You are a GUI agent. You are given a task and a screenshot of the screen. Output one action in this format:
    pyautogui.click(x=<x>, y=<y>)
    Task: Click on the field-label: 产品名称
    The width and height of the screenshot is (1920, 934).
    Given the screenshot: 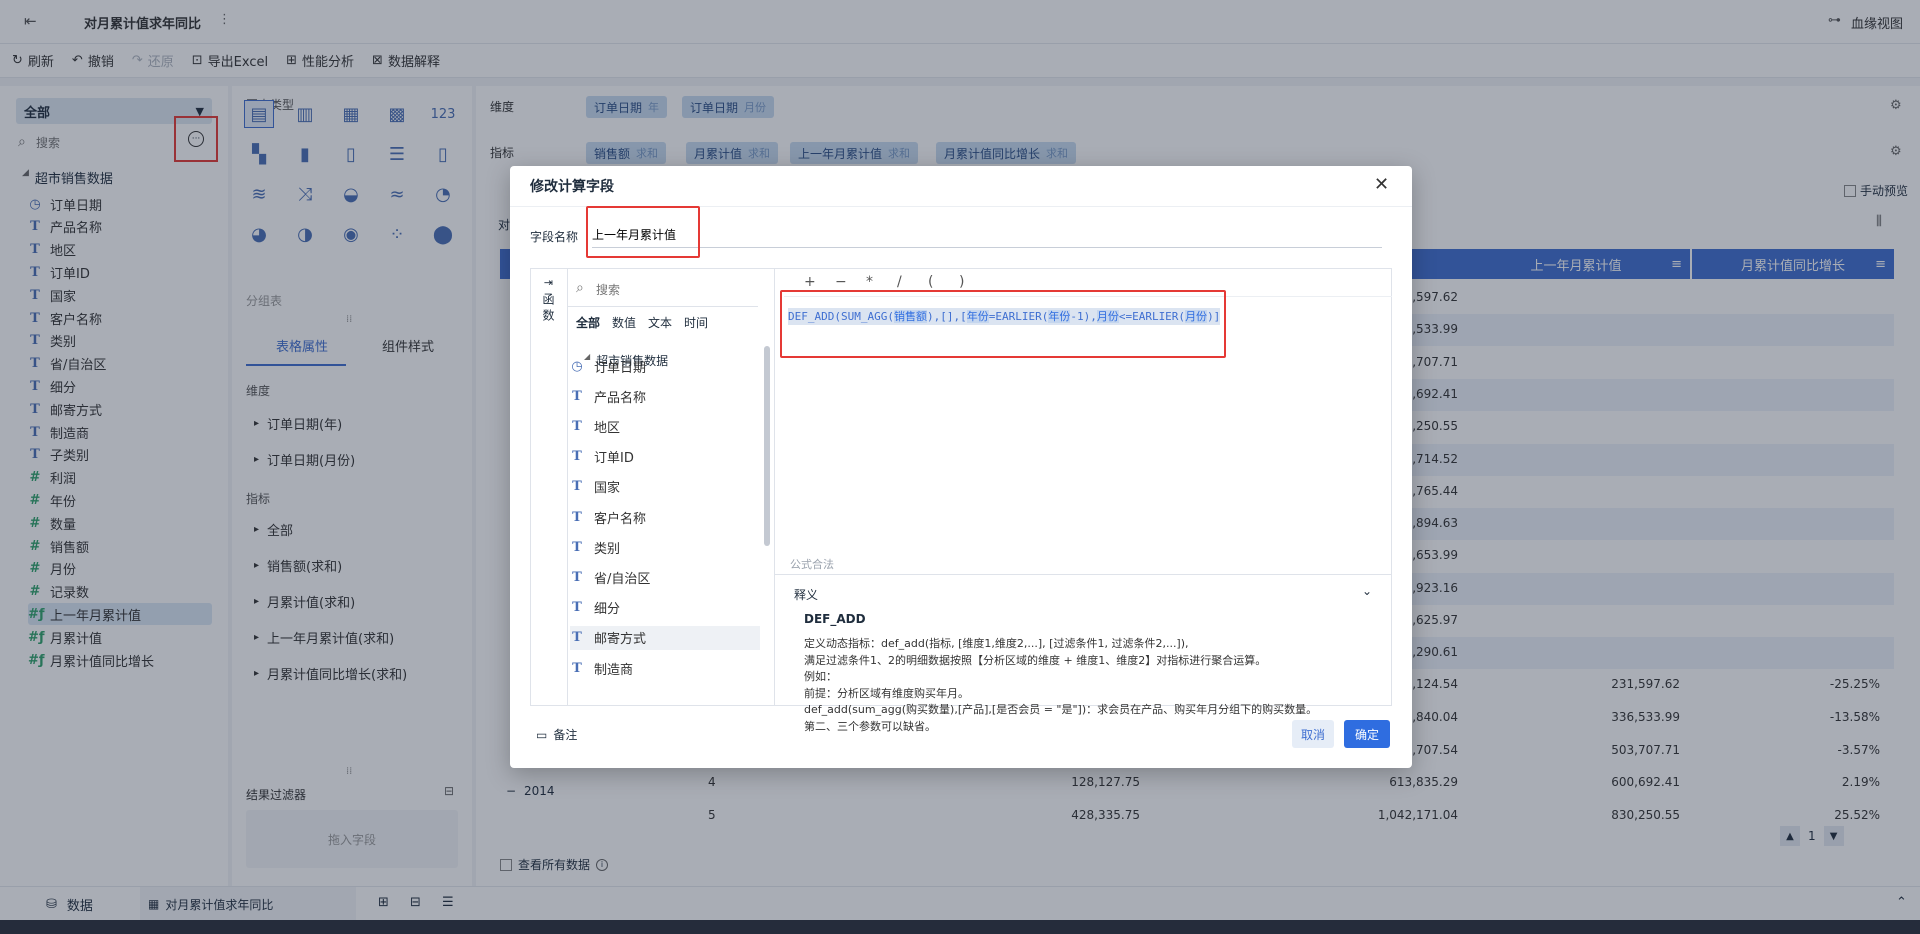 What is the action you would take?
    pyautogui.click(x=620, y=398)
    